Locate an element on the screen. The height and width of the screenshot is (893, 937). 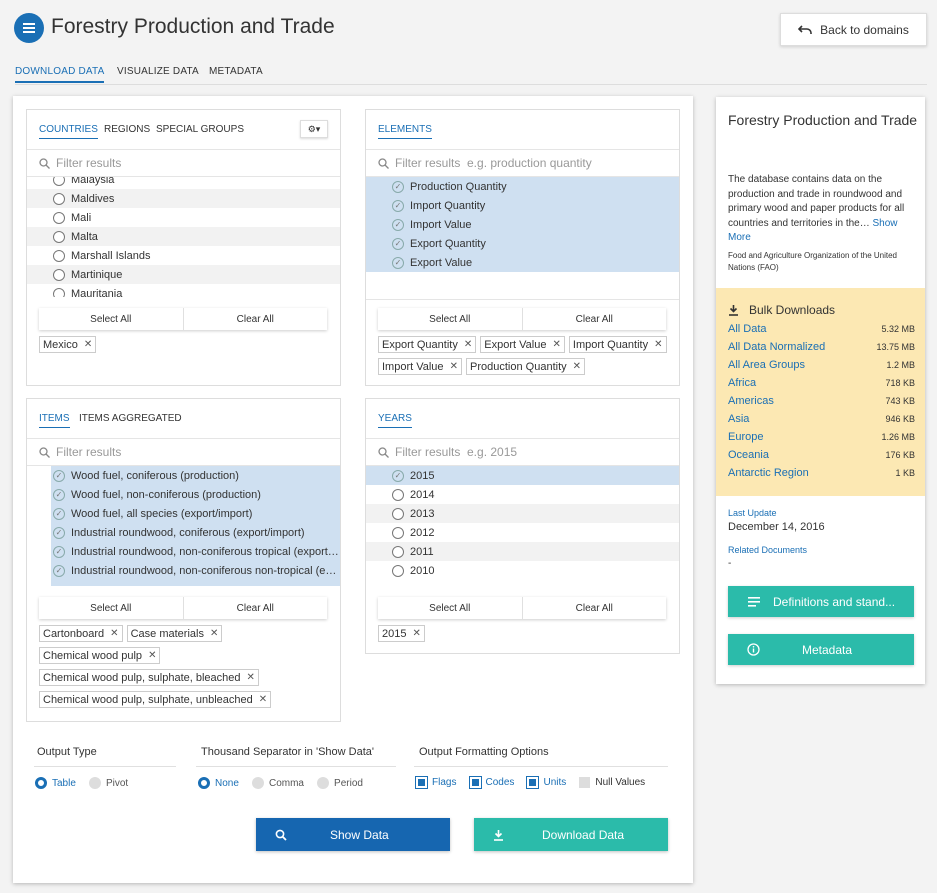
bulk-link: All Area Groups is located at coordinates (766, 365).